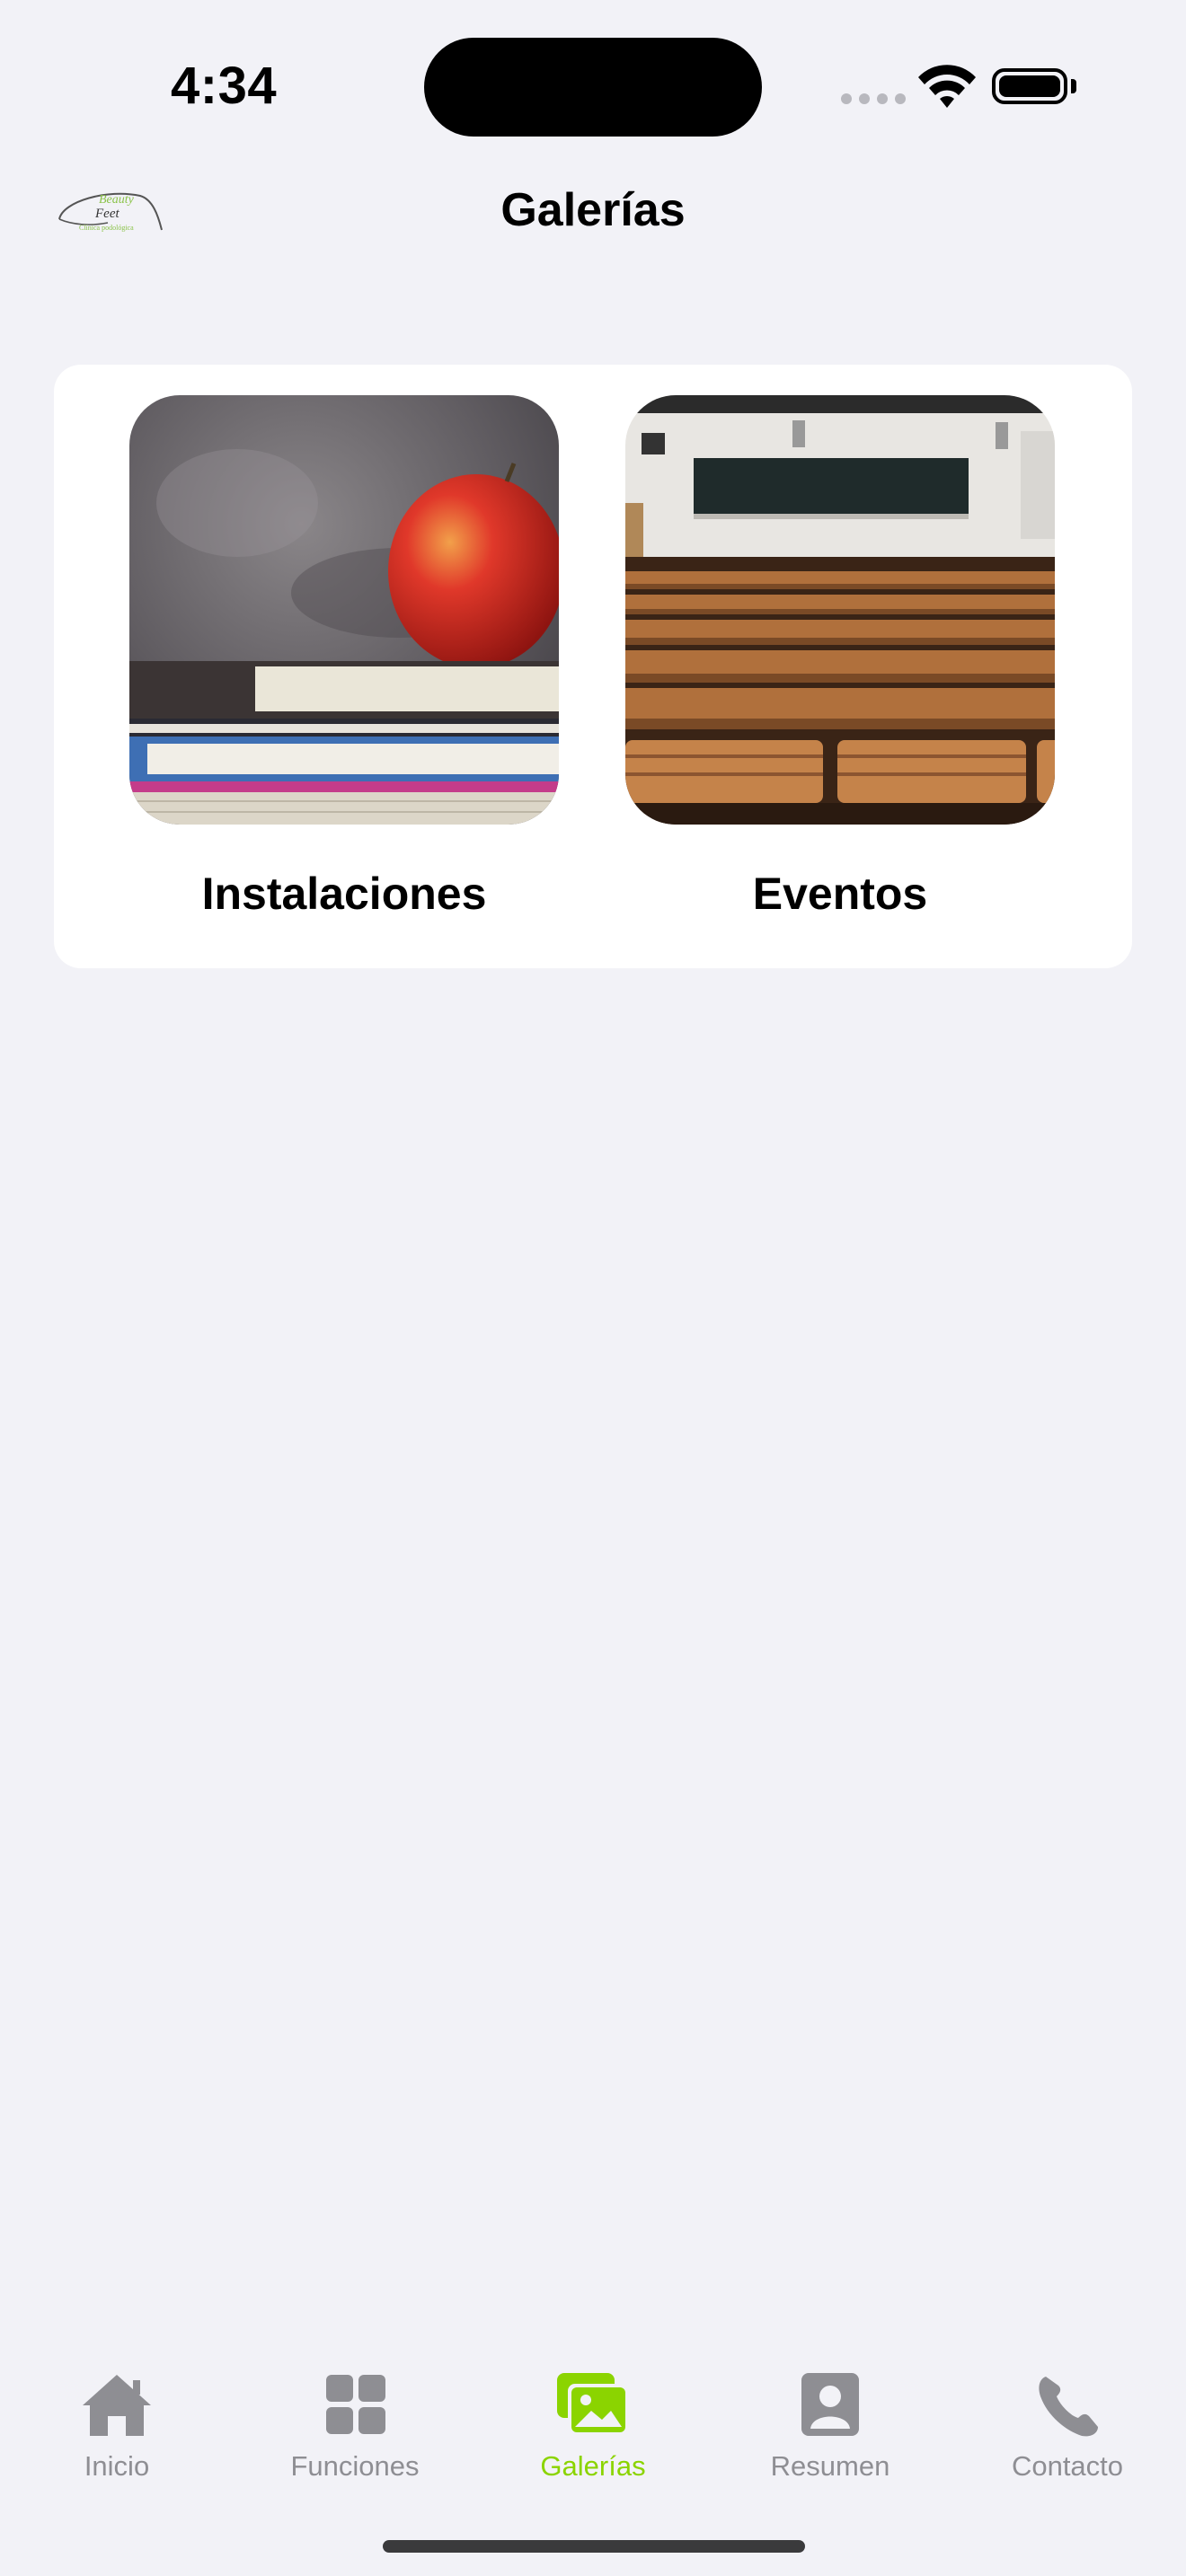  I want to click on gallery-item-eventos: Eventos, so click(840, 657).